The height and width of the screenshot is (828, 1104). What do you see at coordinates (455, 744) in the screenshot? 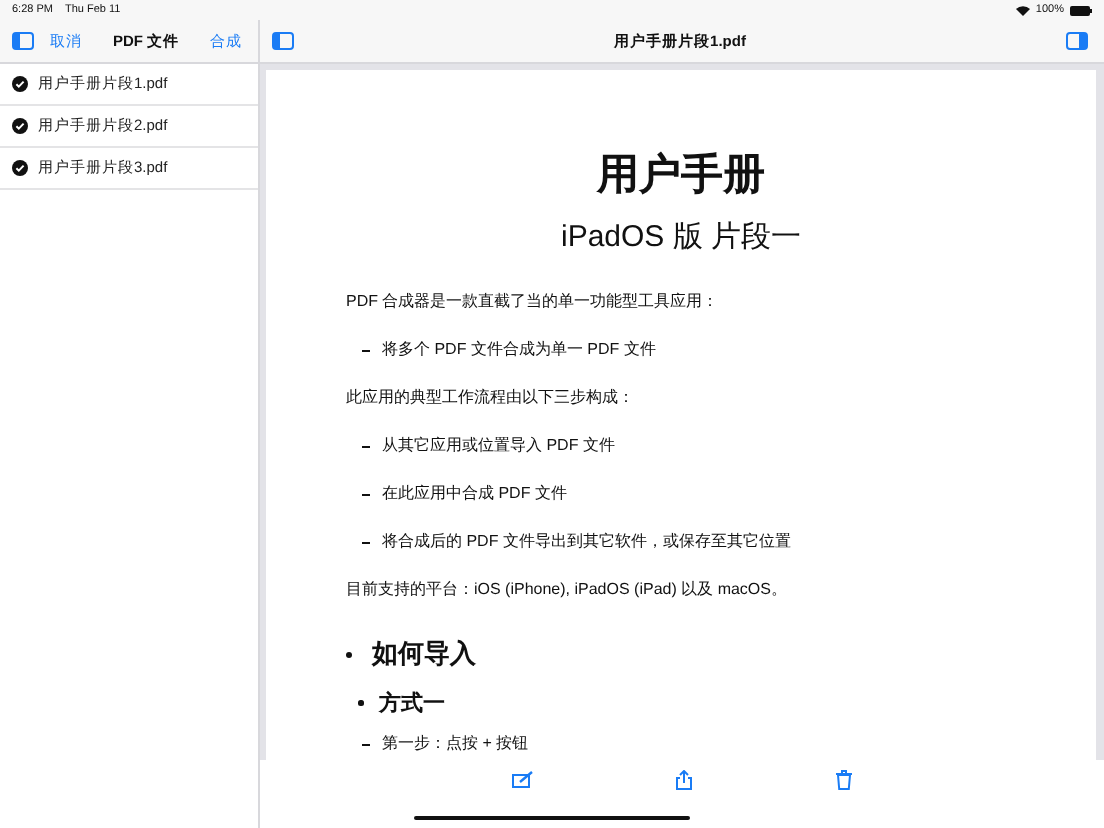
I see `list-item: 第一步：点按 + 按钮` at bounding box center [455, 744].